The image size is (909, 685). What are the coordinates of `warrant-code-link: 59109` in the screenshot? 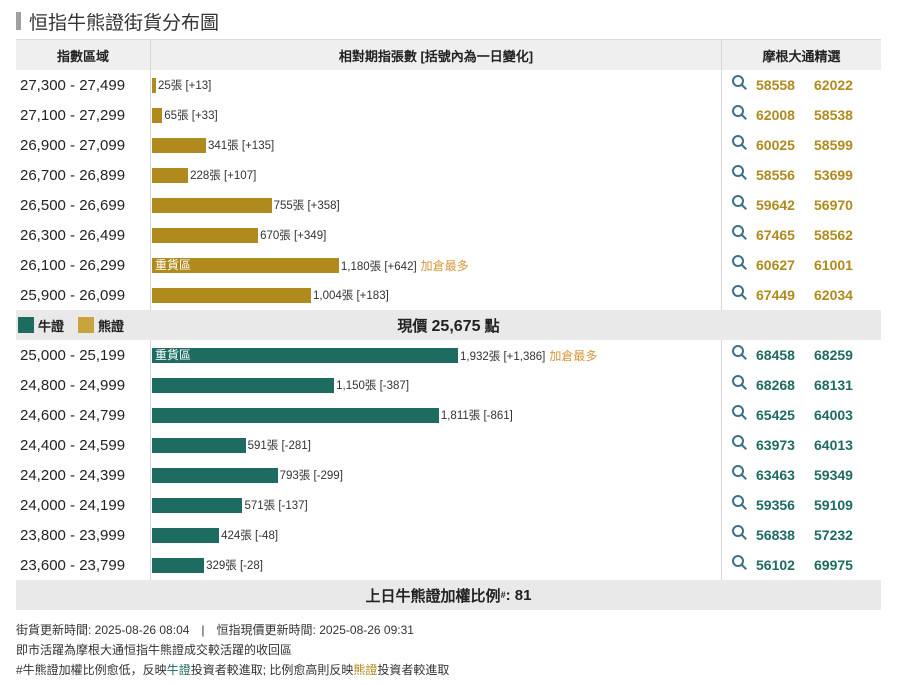 It's located at (843, 505).